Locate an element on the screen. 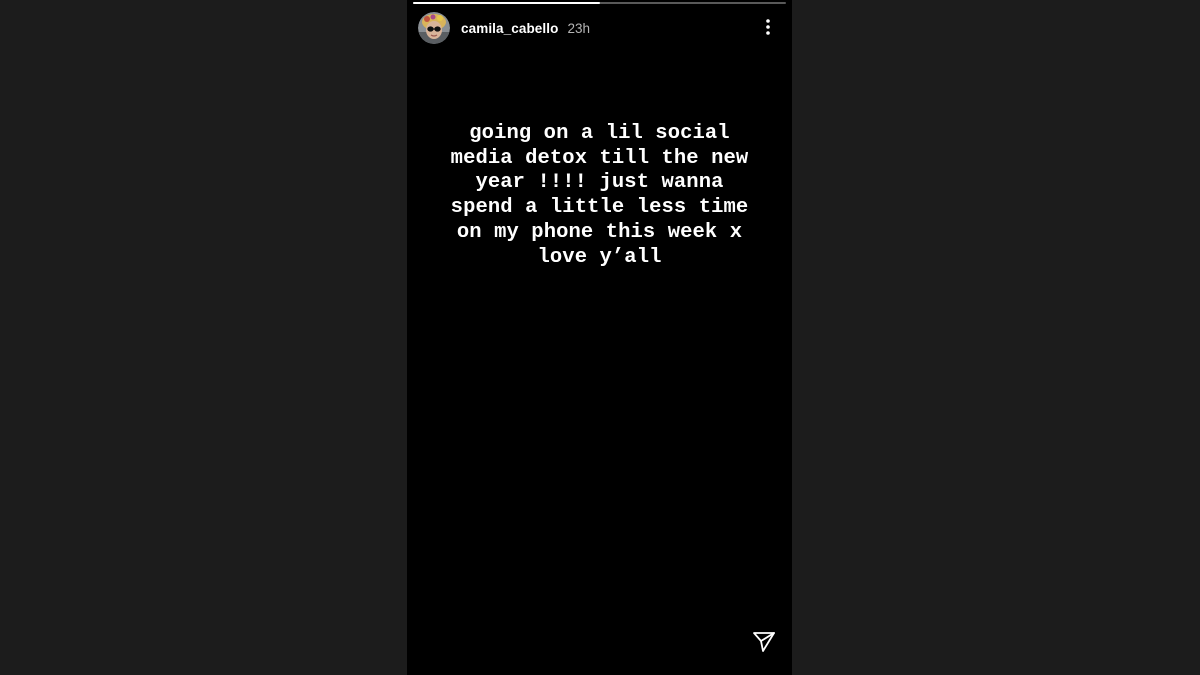 Image resolution: width=1200 pixels, height=675 pixels. story-progress-fill is located at coordinates (506, 3).